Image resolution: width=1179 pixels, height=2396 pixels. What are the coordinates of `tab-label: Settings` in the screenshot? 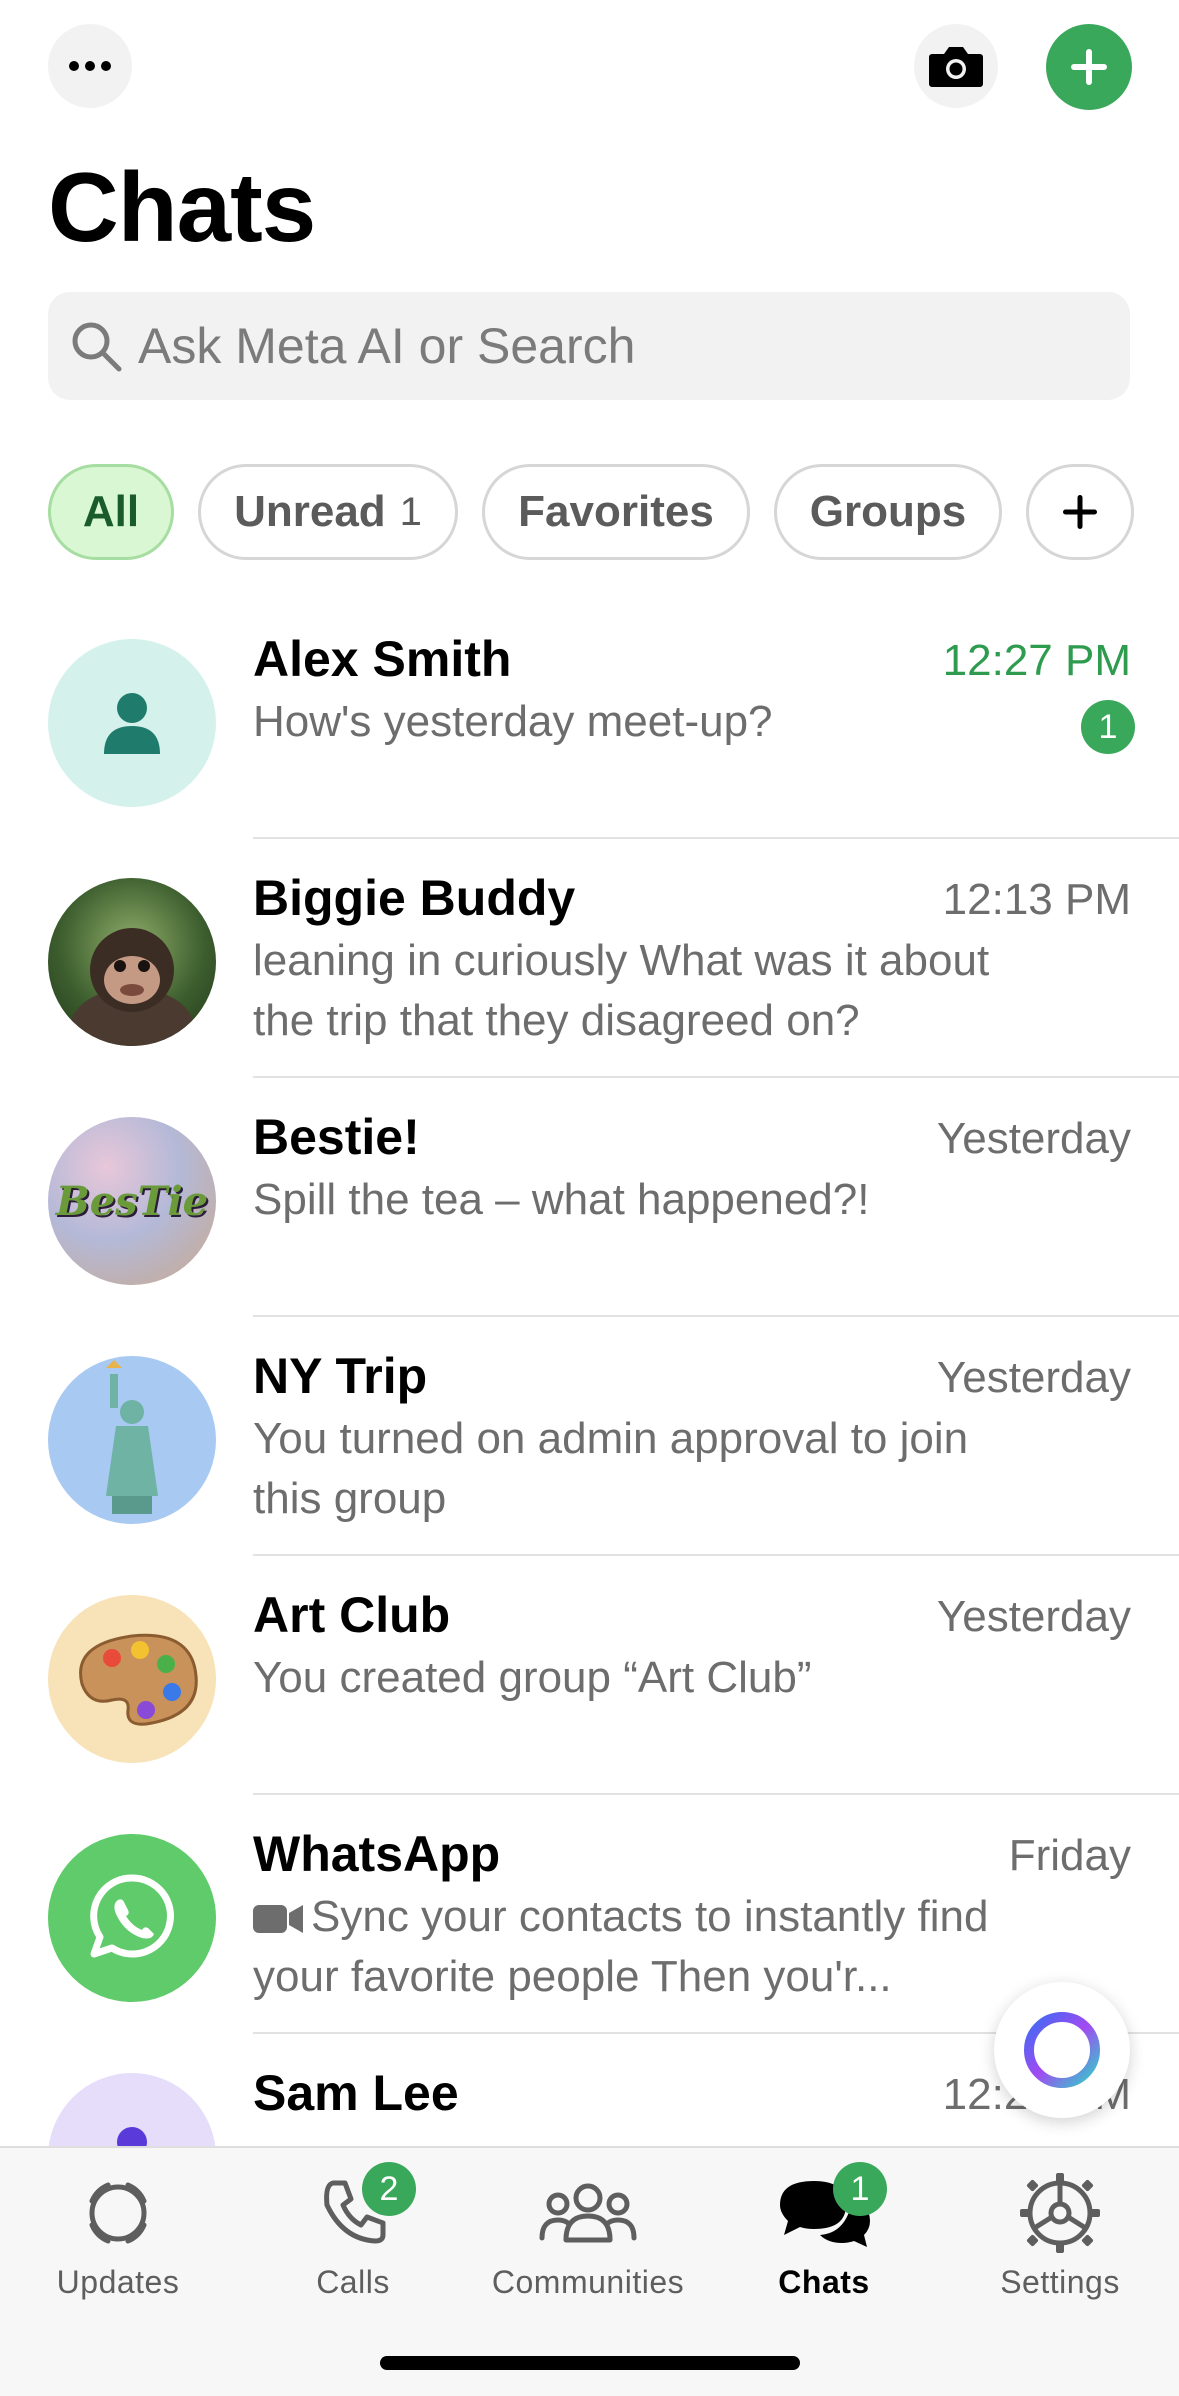 It's located at (1060, 2282).